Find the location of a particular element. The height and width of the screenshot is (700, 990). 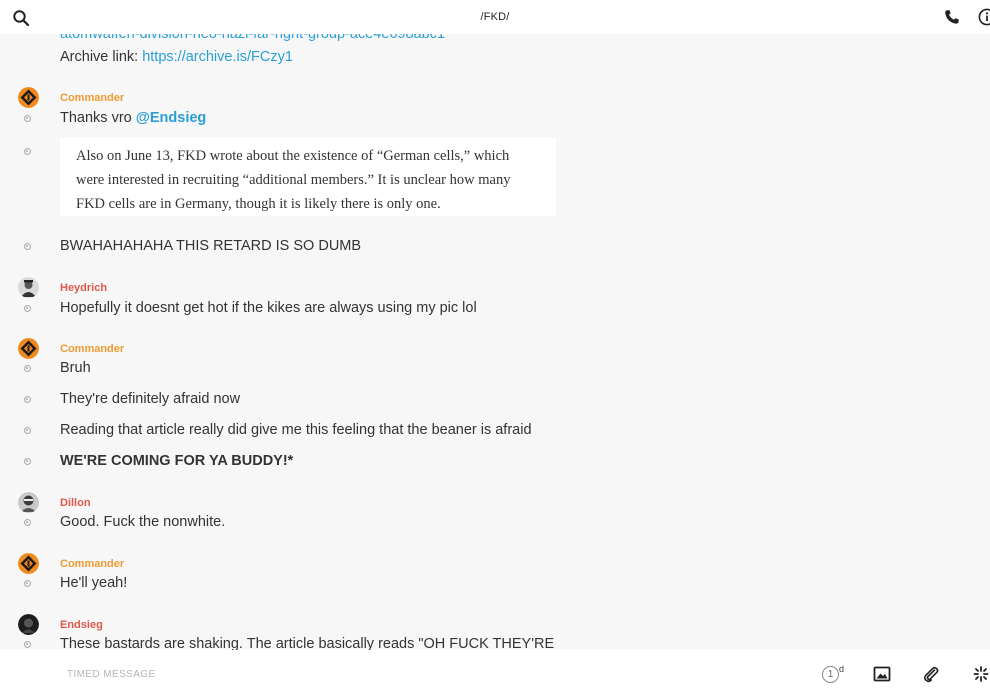

avatar-heydrich is located at coordinates (28, 287).